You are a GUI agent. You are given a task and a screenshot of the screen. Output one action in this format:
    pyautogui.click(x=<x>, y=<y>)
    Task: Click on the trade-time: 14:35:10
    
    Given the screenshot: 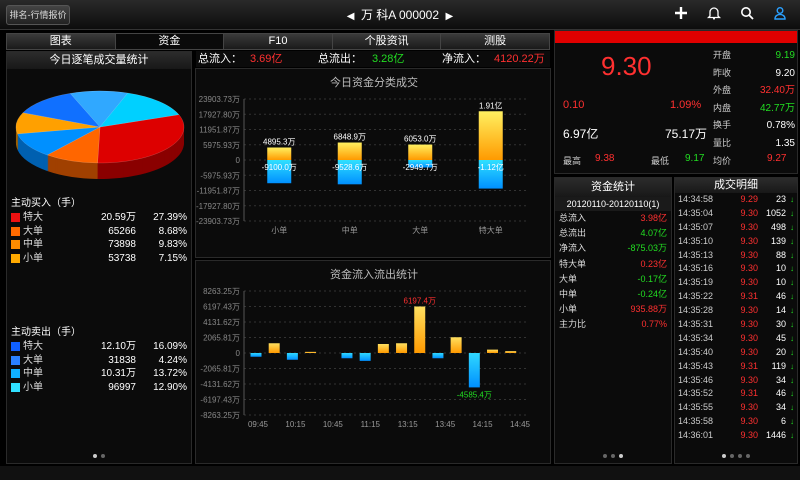 What is the action you would take?
    pyautogui.click(x=696, y=240)
    